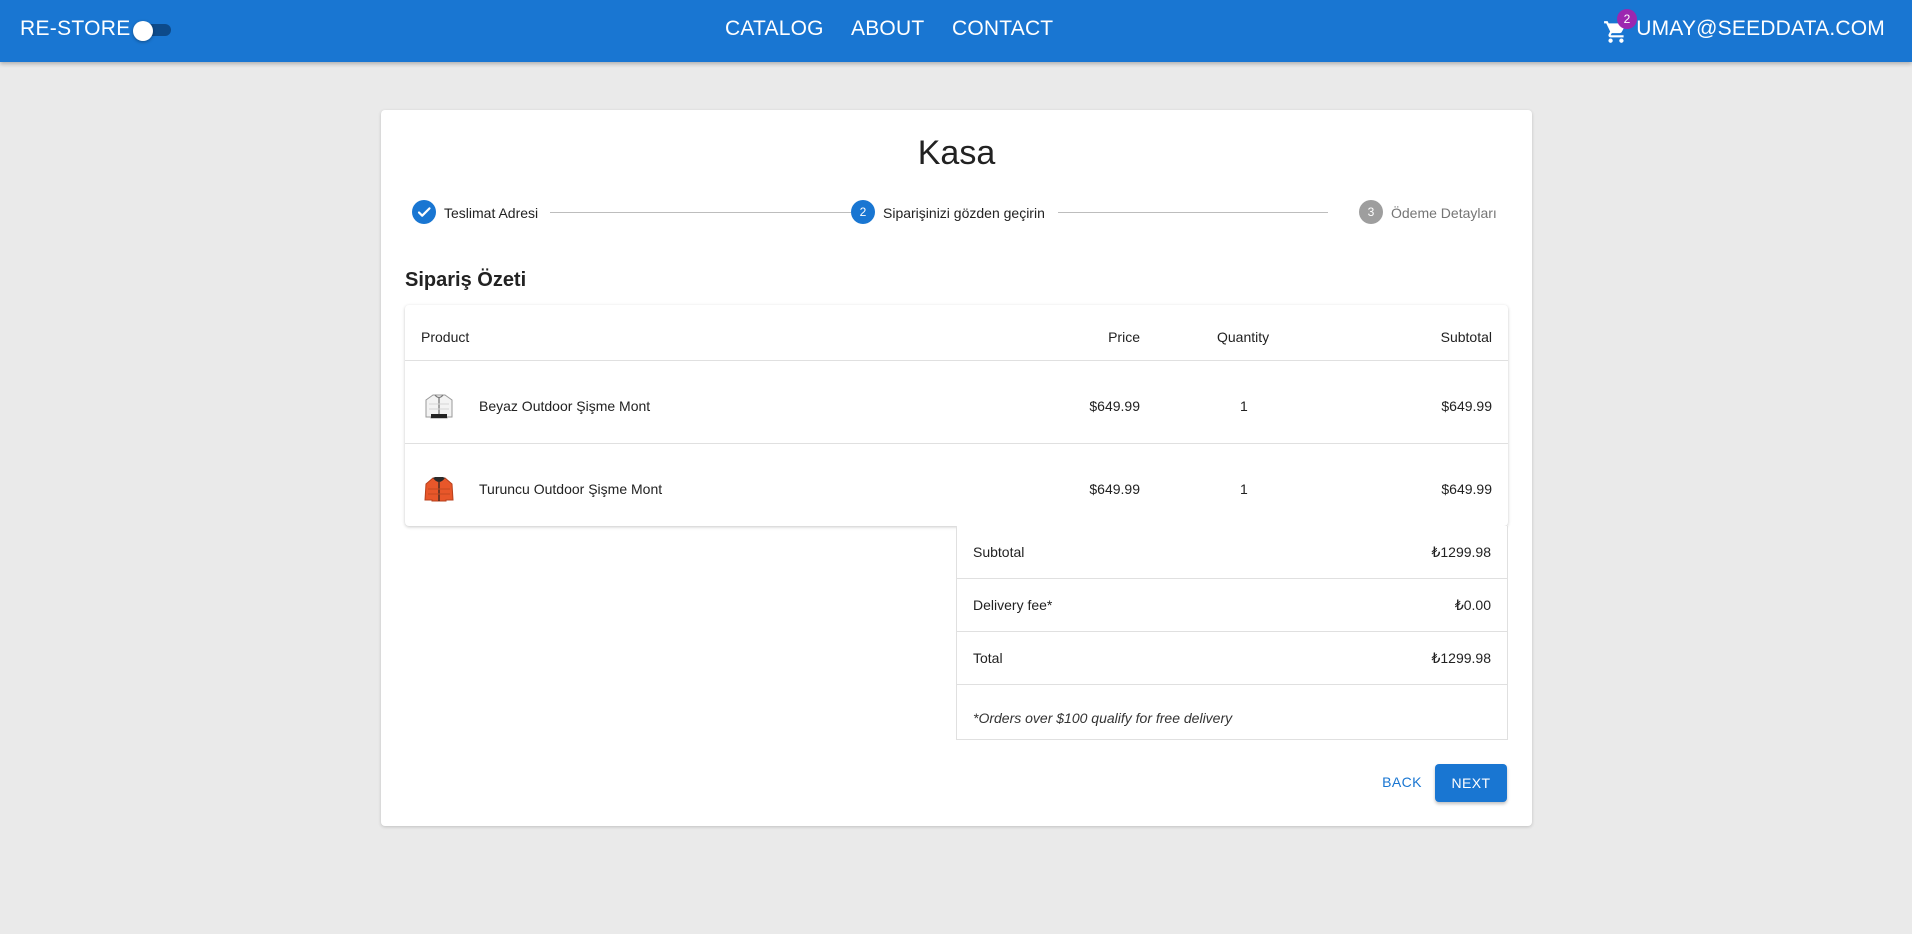  Describe the element at coordinates (1471, 783) in the screenshot. I see `next-button: NEXT` at that location.